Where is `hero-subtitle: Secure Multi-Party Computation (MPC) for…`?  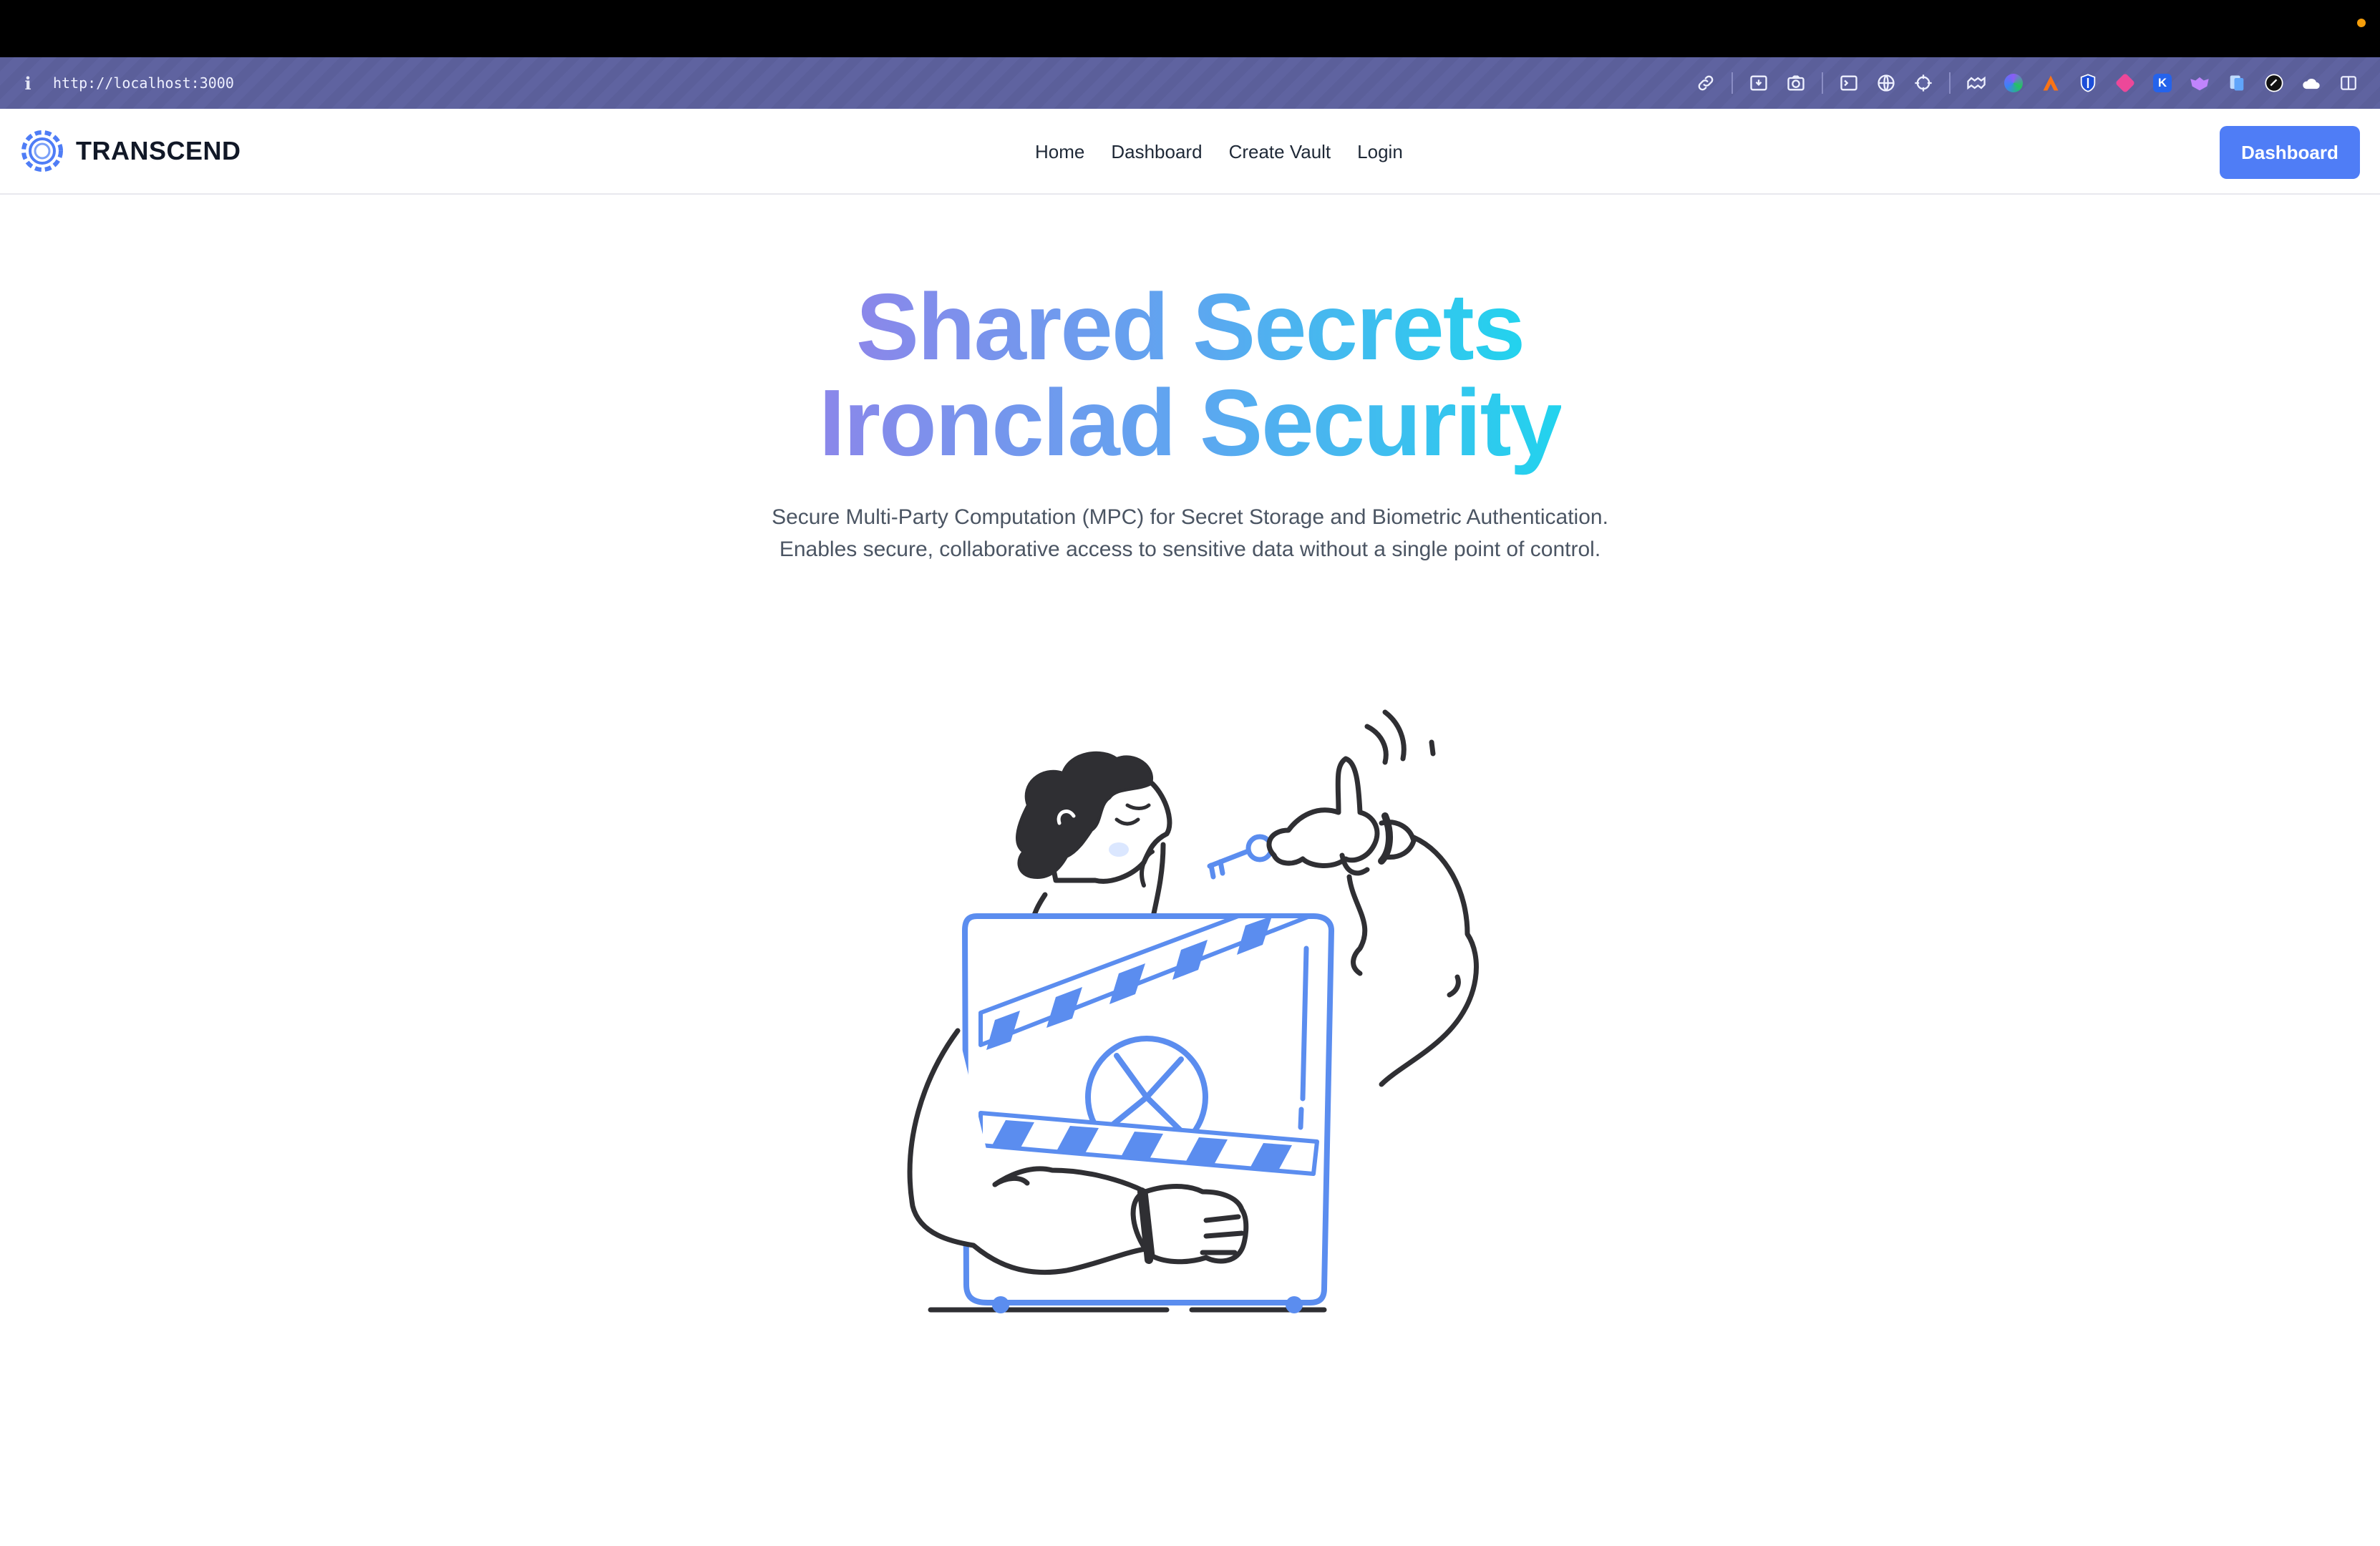 hero-subtitle: Secure Multi-Party Computation (MPC) for… is located at coordinates (1190, 533).